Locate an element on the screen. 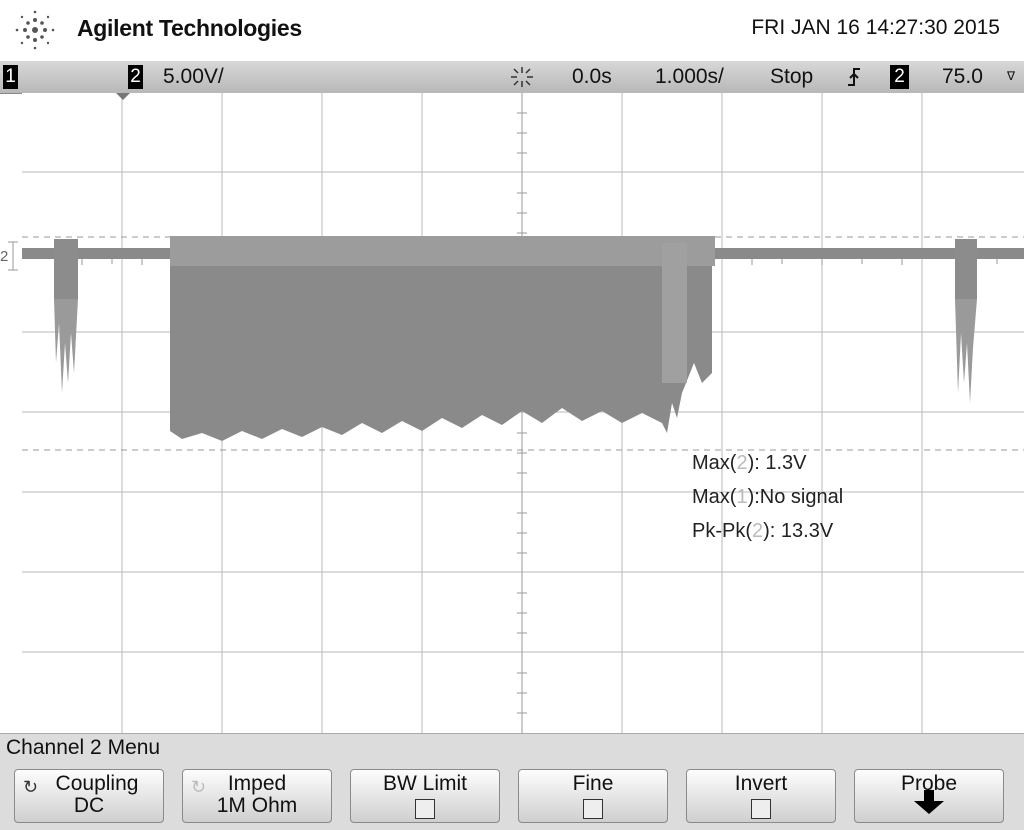 The height and width of the screenshot is (830, 1024). measurement-max-ch1: Max(1):No signal is located at coordinates (768, 497).